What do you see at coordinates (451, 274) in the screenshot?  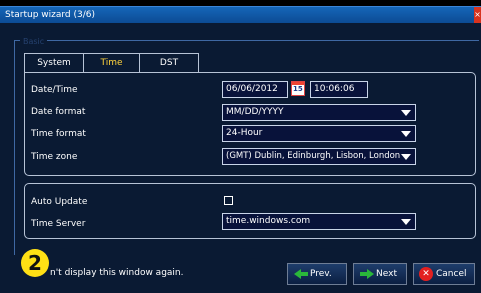 I see `cancel-button-label: Cancel` at bounding box center [451, 274].